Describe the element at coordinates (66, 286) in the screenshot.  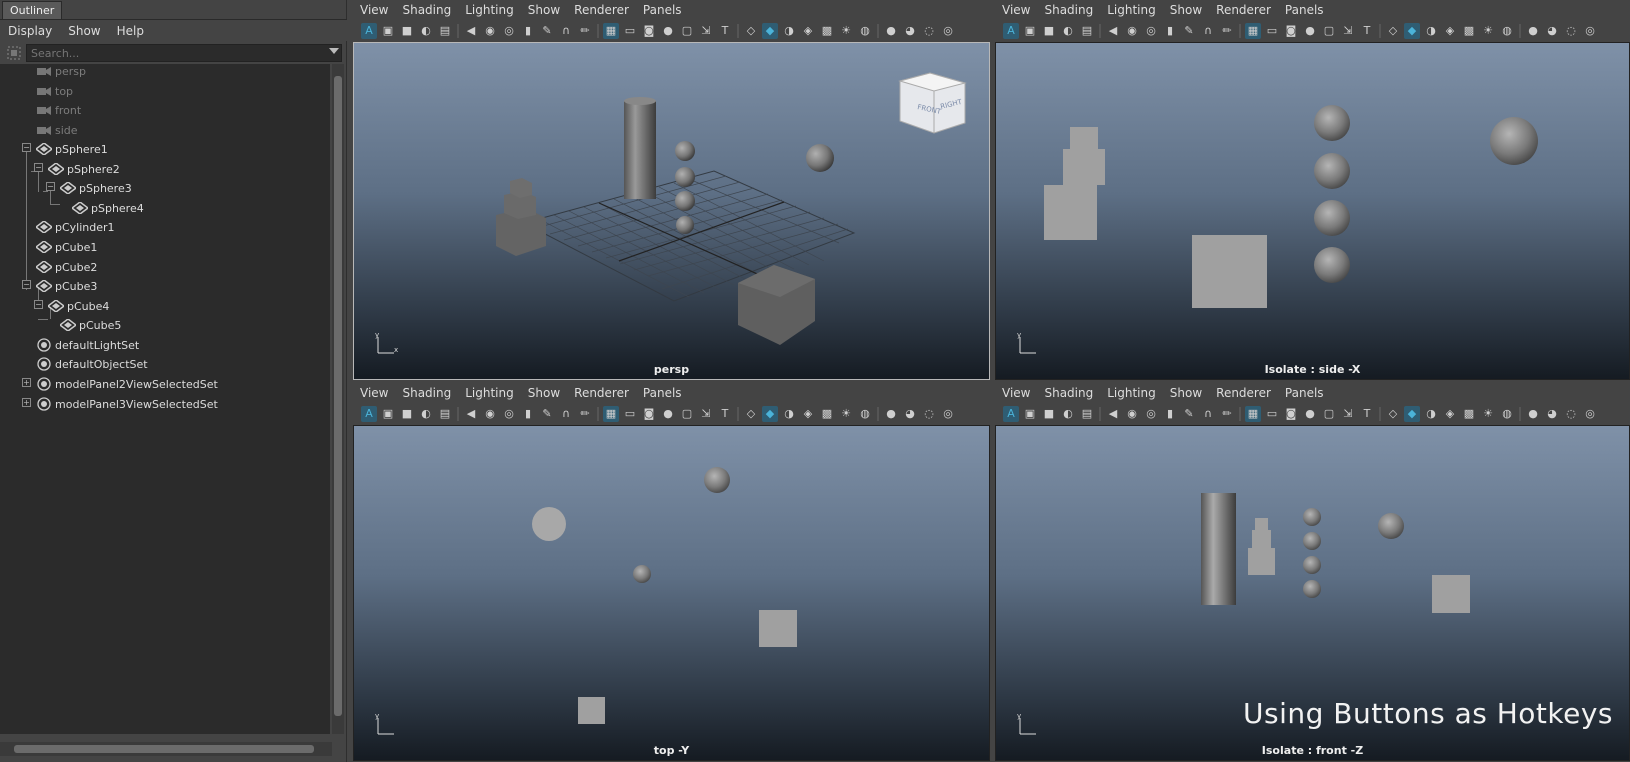
I see `list-item: pCube3` at that location.